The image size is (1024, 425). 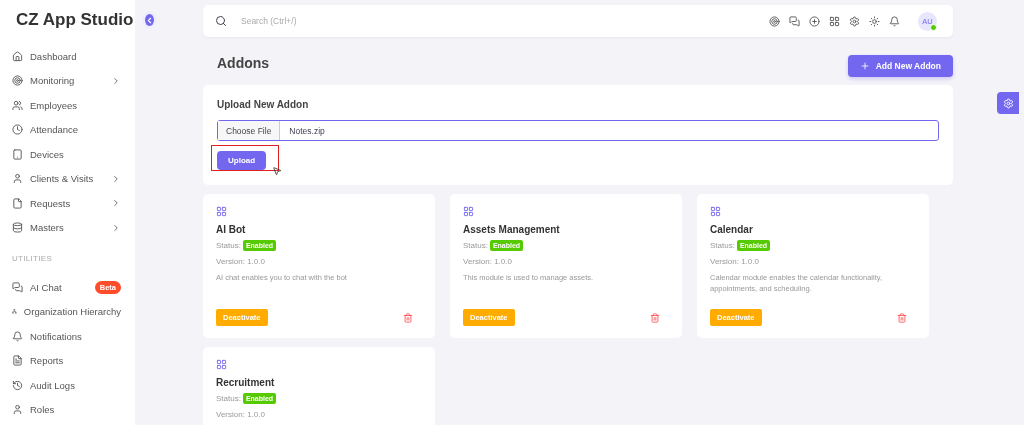 What do you see at coordinates (67, 129) in the screenshot?
I see `sidebar-item: Attendance` at bounding box center [67, 129].